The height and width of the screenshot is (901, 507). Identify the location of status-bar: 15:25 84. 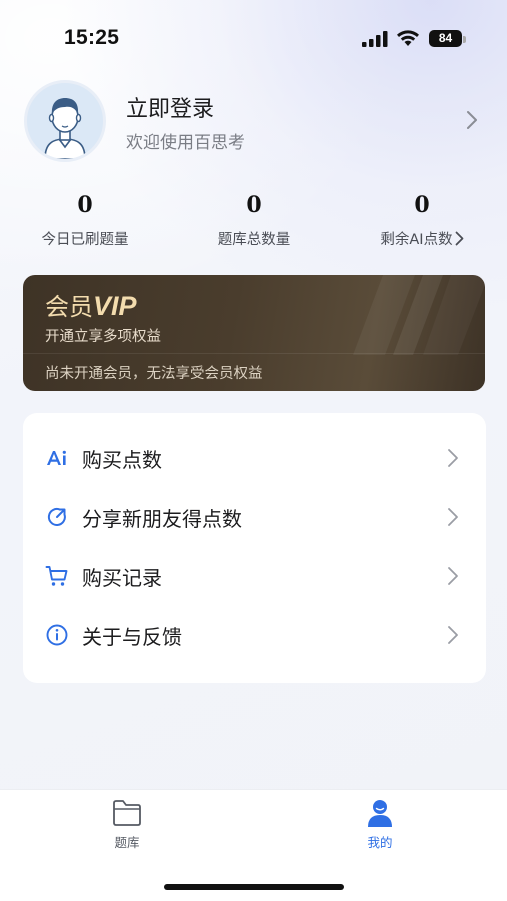
(253, 39).